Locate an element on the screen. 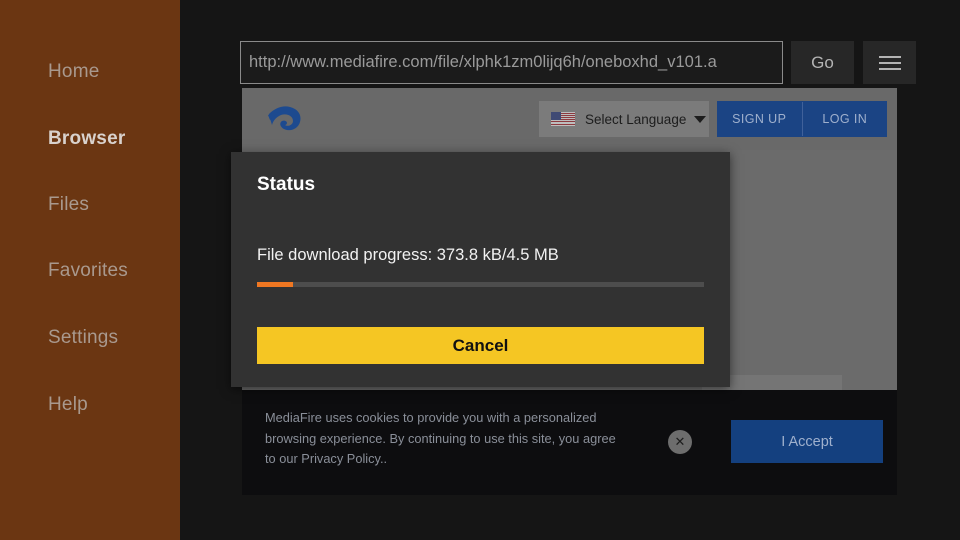  dialog-title: Status is located at coordinates (286, 184).